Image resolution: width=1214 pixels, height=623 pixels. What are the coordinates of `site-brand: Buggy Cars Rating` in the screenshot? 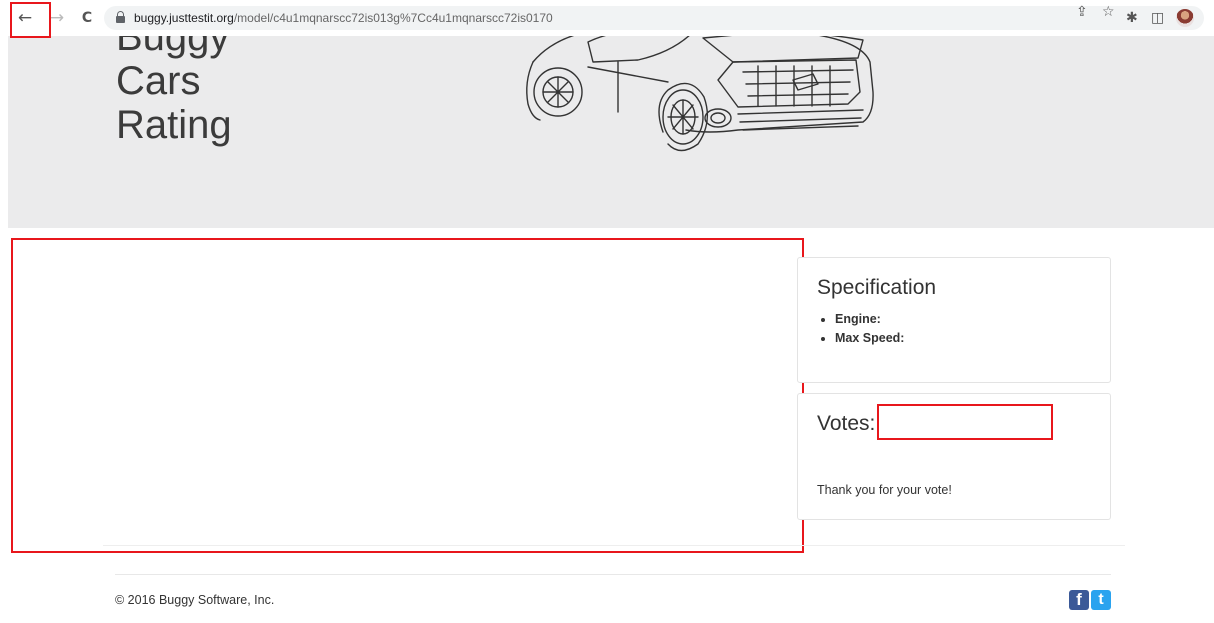 It's located at (174, 91).